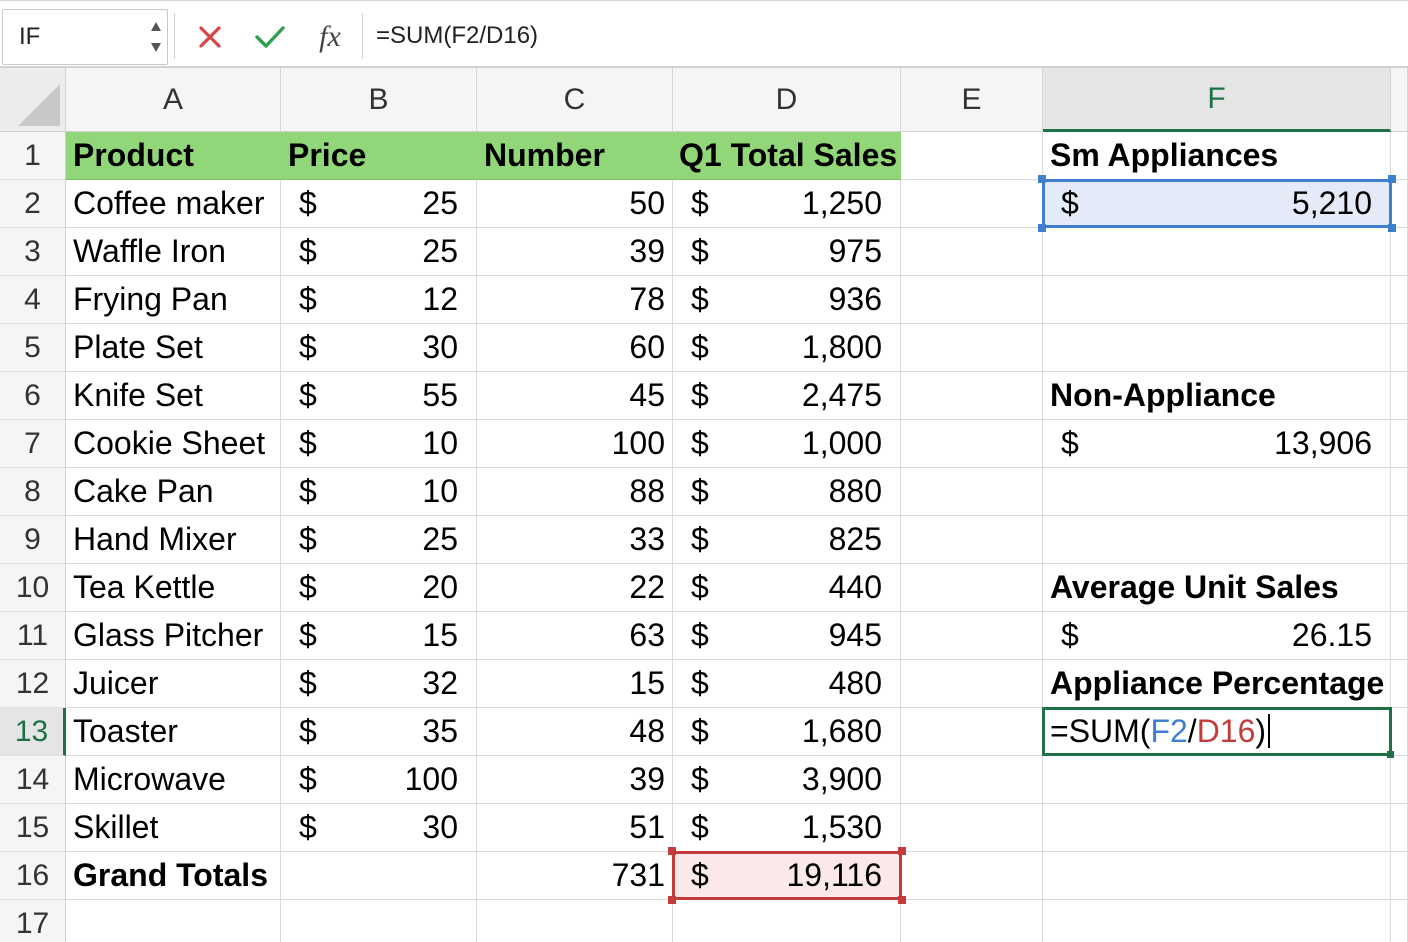 Image resolution: width=1408 pixels, height=942 pixels. What do you see at coordinates (787, 300) in the screenshot?
I see `sales-cell: $936` at bounding box center [787, 300].